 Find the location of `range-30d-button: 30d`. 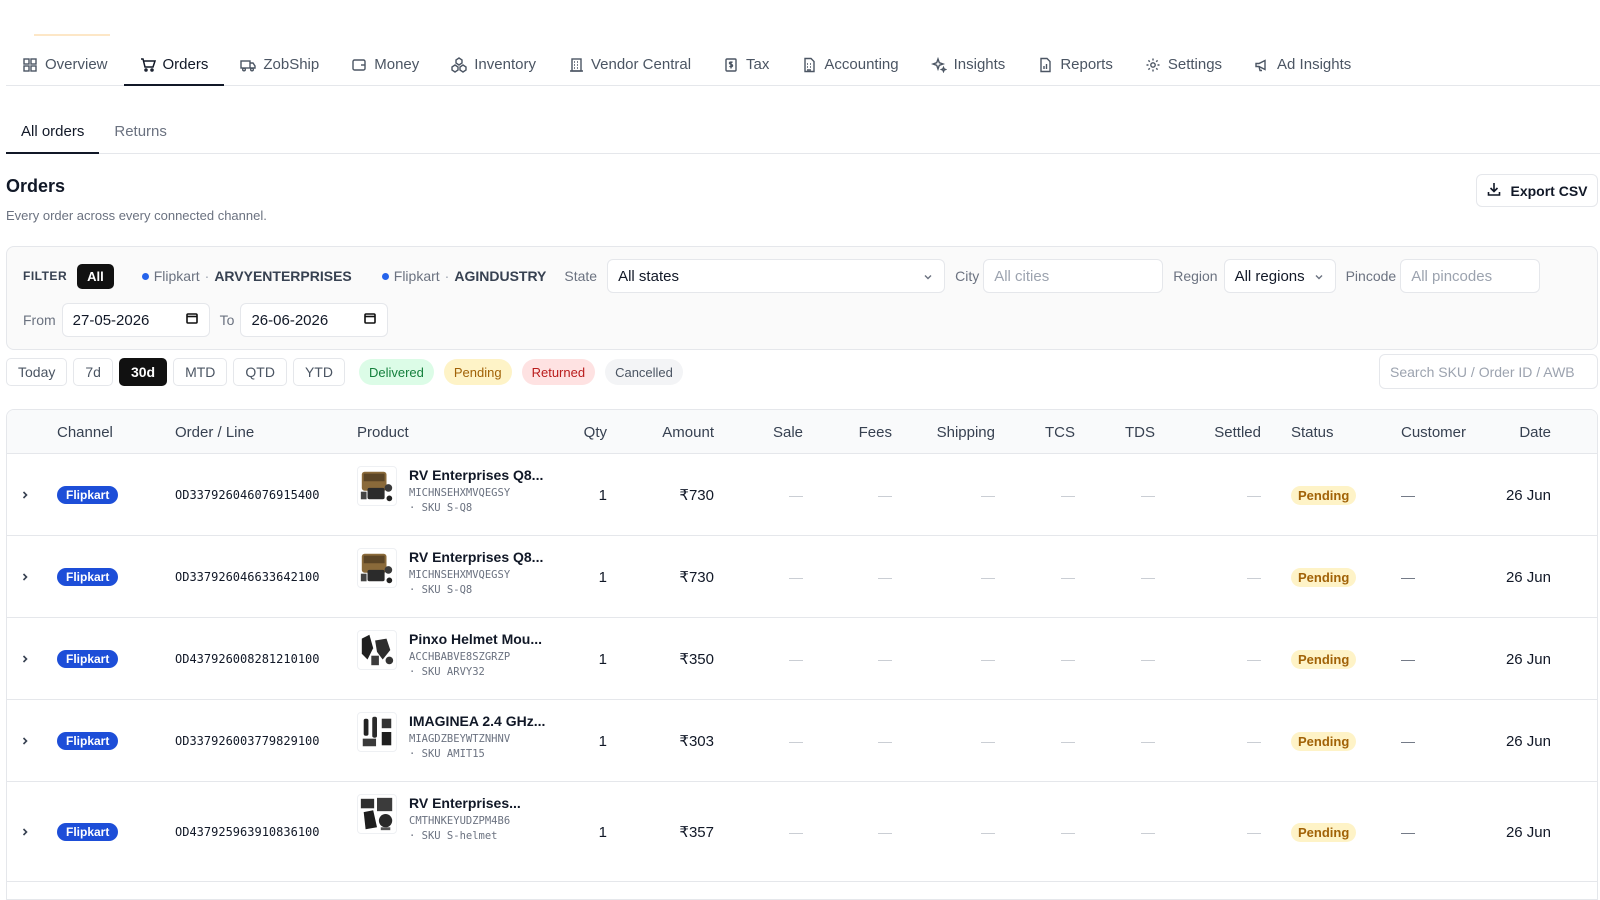

range-30d-button: 30d is located at coordinates (143, 372).